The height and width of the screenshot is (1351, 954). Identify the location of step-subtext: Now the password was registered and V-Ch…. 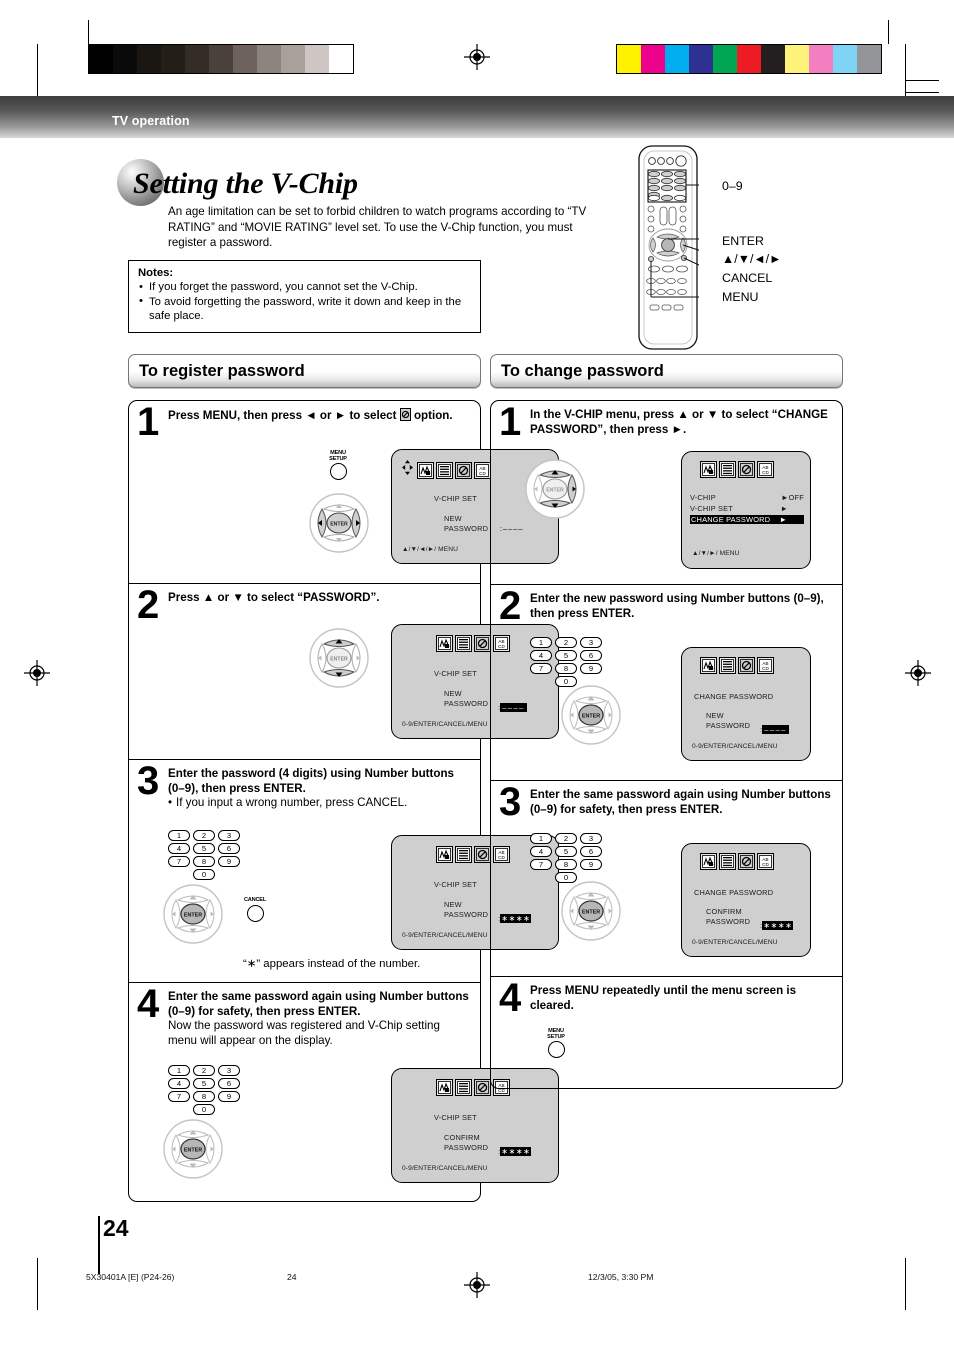
(304, 1033).